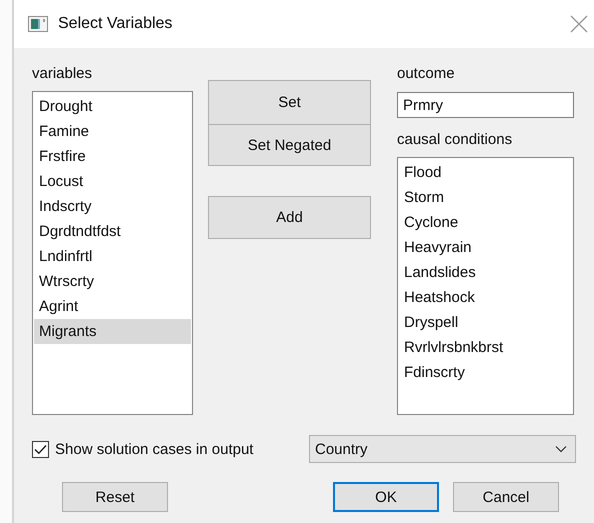 This screenshot has height=523, width=594. Describe the element at coordinates (40, 449) in the screenshot. I see `checkbox` at that location.